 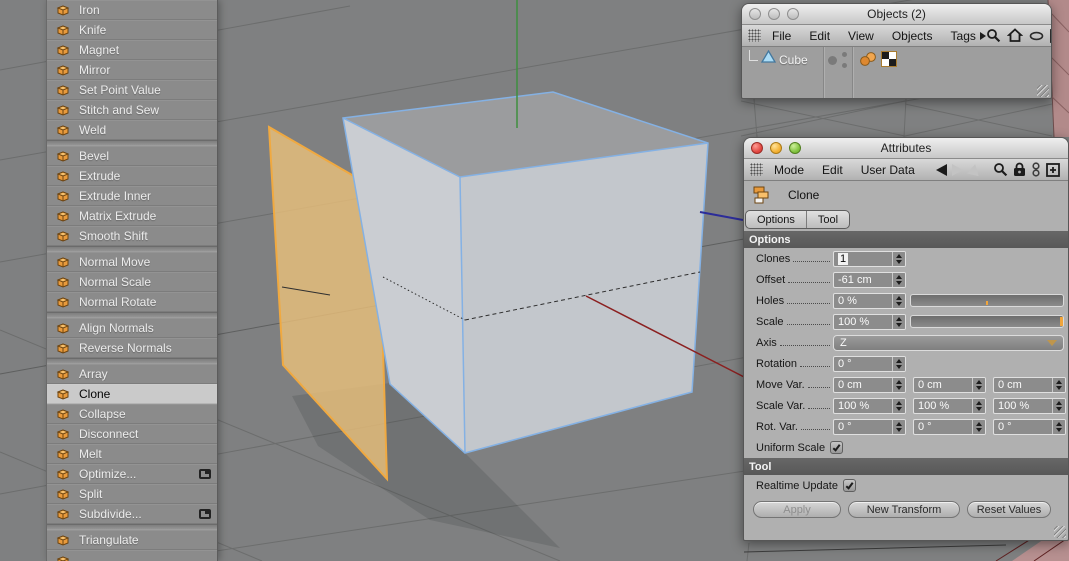 I want to click on menu-item-reverse-normals: Reverse Normals, so click(x=132, y=348).